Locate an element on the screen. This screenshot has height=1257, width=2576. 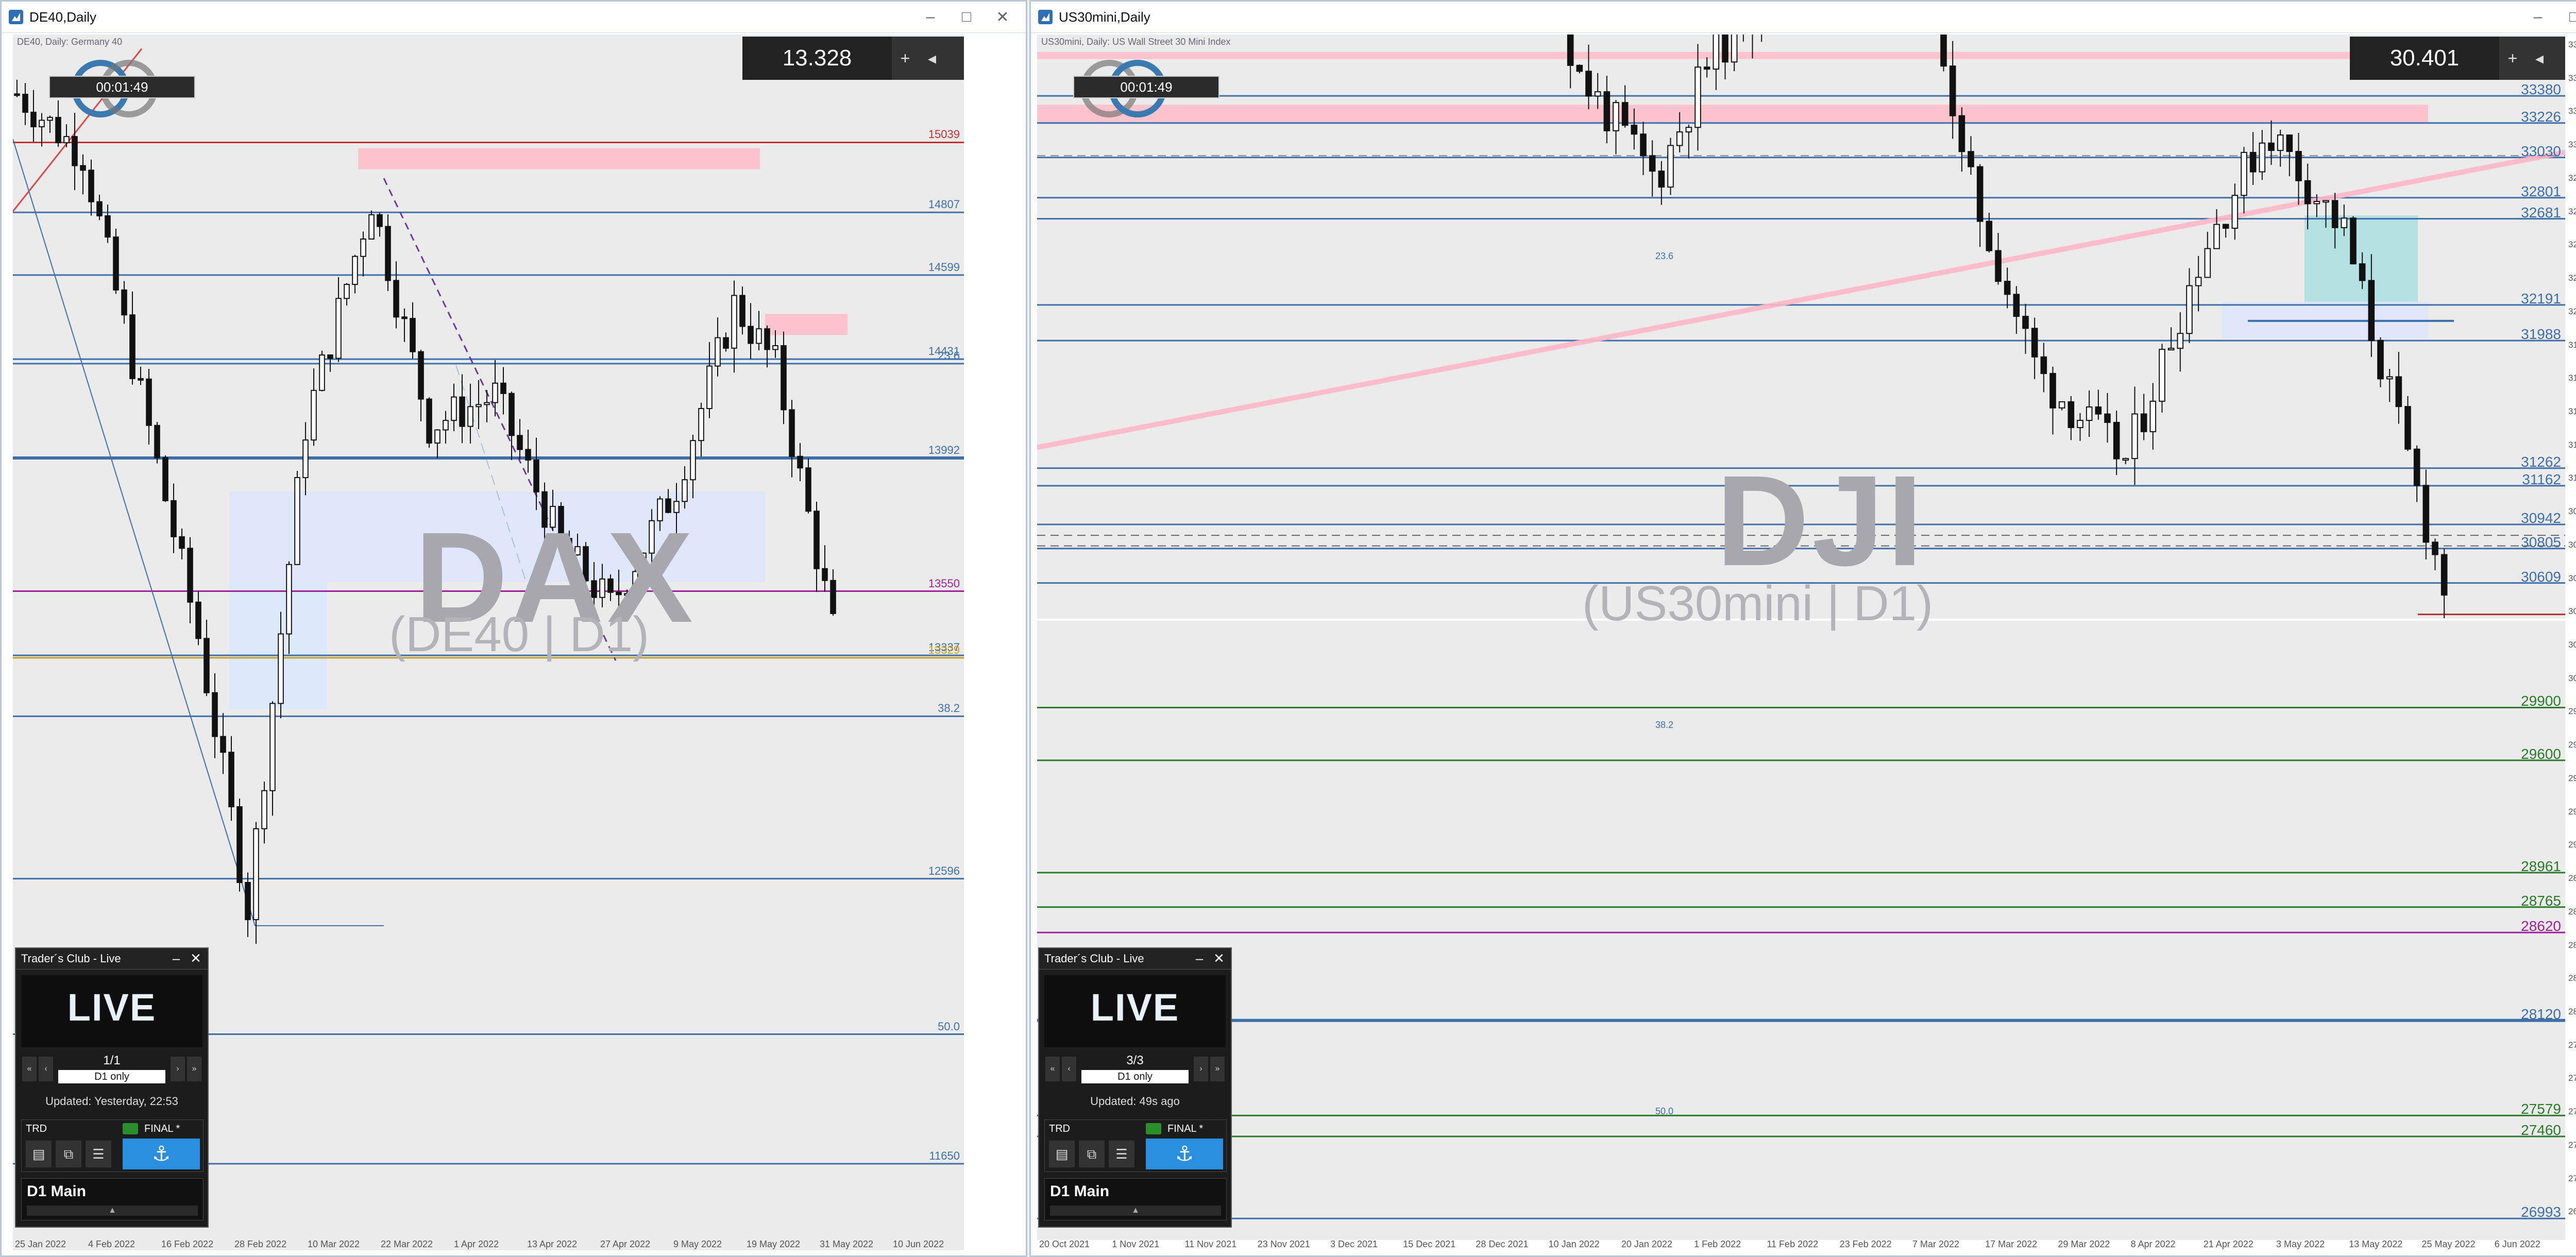
date-tick: 13 Apr 2022 is located at coordinates (552, 1244).